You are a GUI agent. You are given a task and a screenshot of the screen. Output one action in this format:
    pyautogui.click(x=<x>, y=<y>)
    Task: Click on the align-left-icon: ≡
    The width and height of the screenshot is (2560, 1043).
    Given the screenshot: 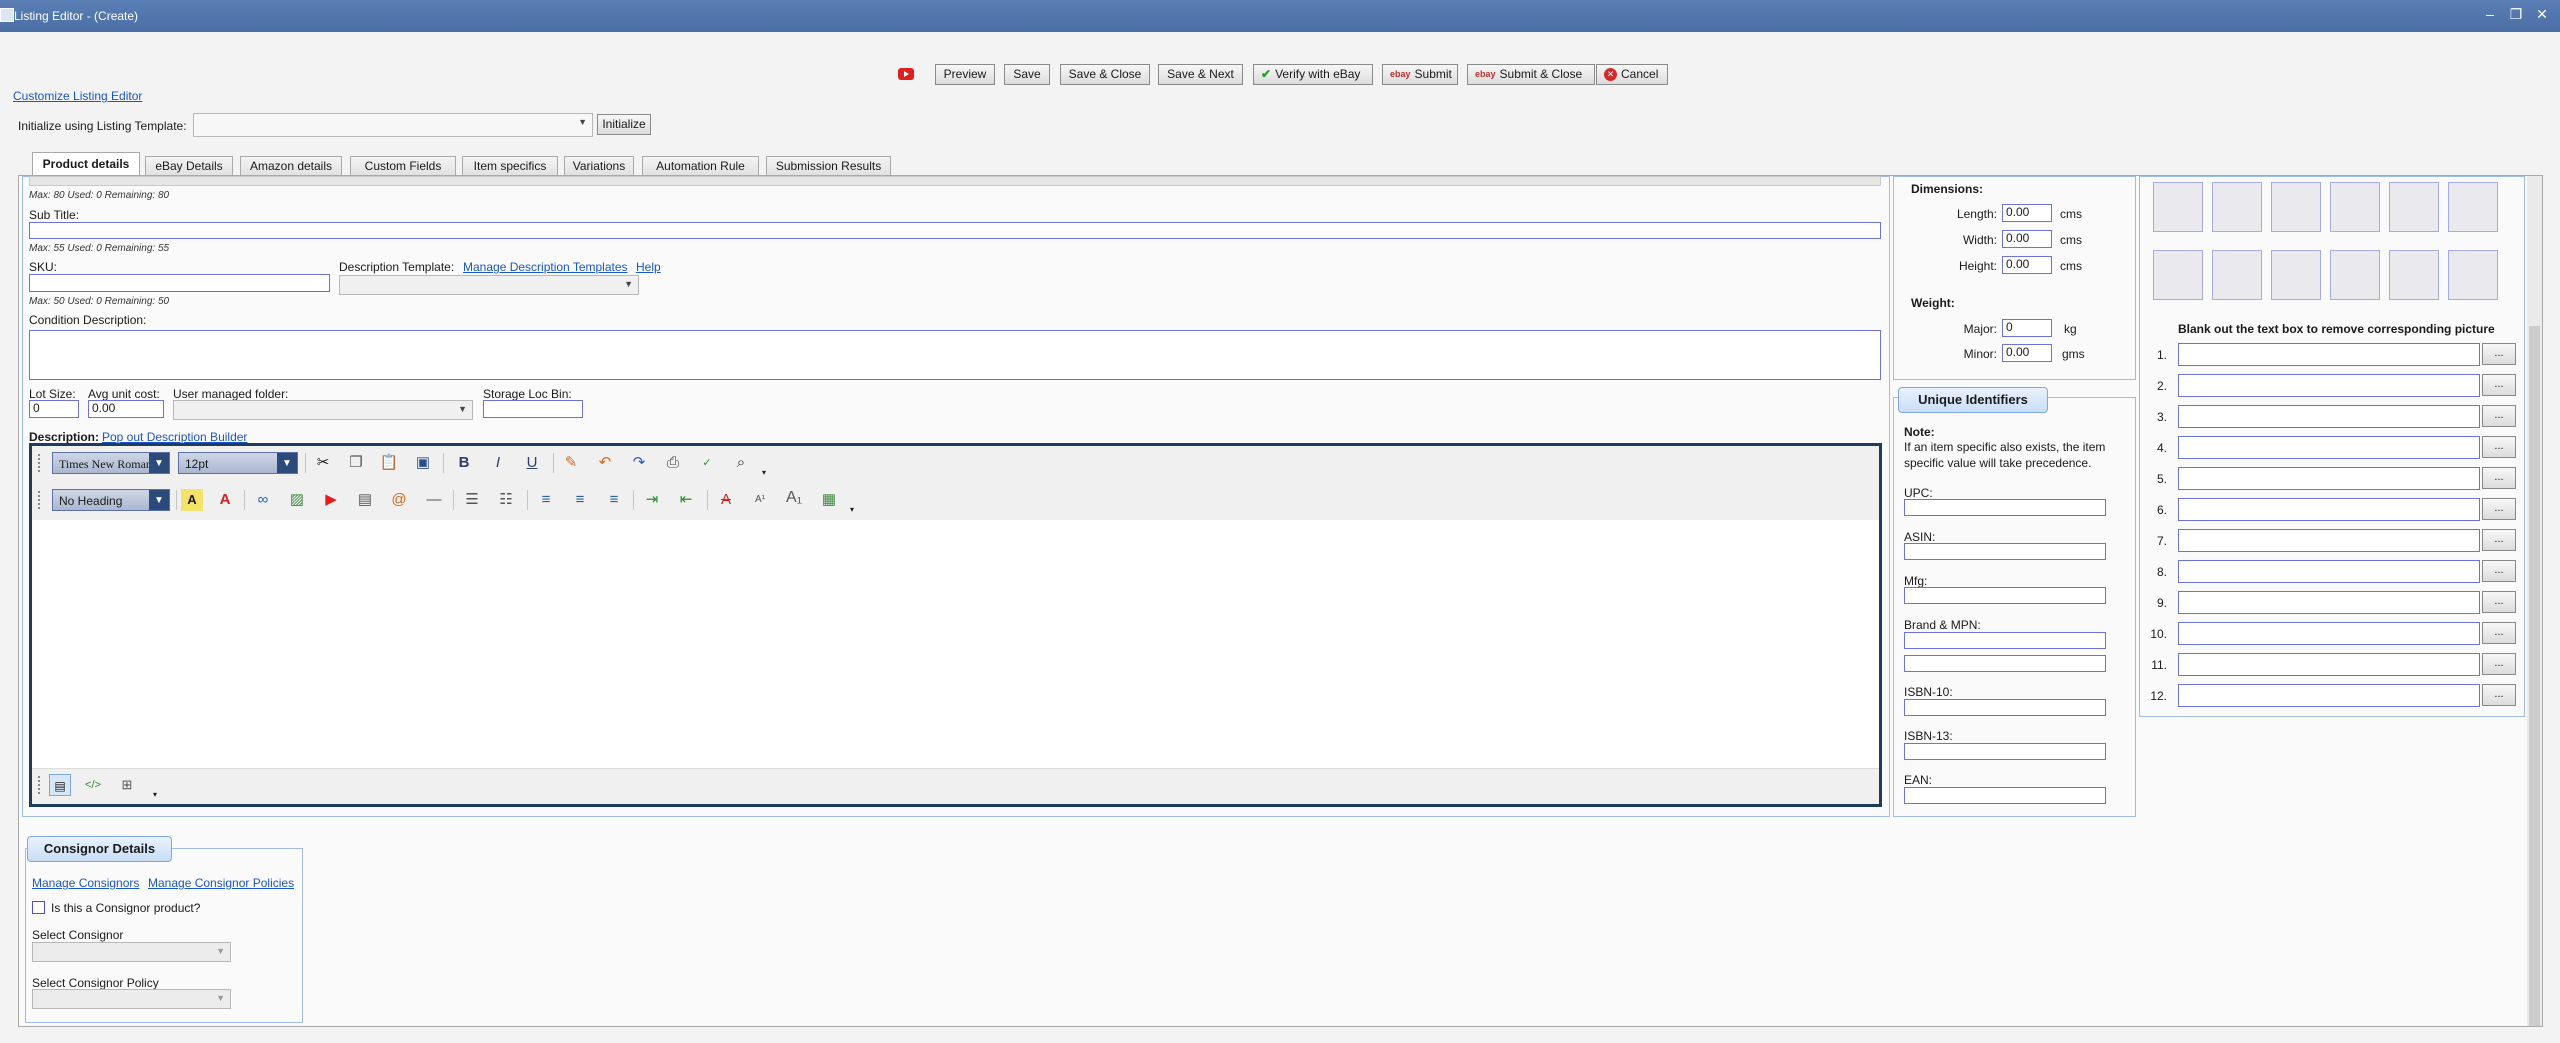 What is the action you would take?
    pyautogui.click(x=546, y=500)
    